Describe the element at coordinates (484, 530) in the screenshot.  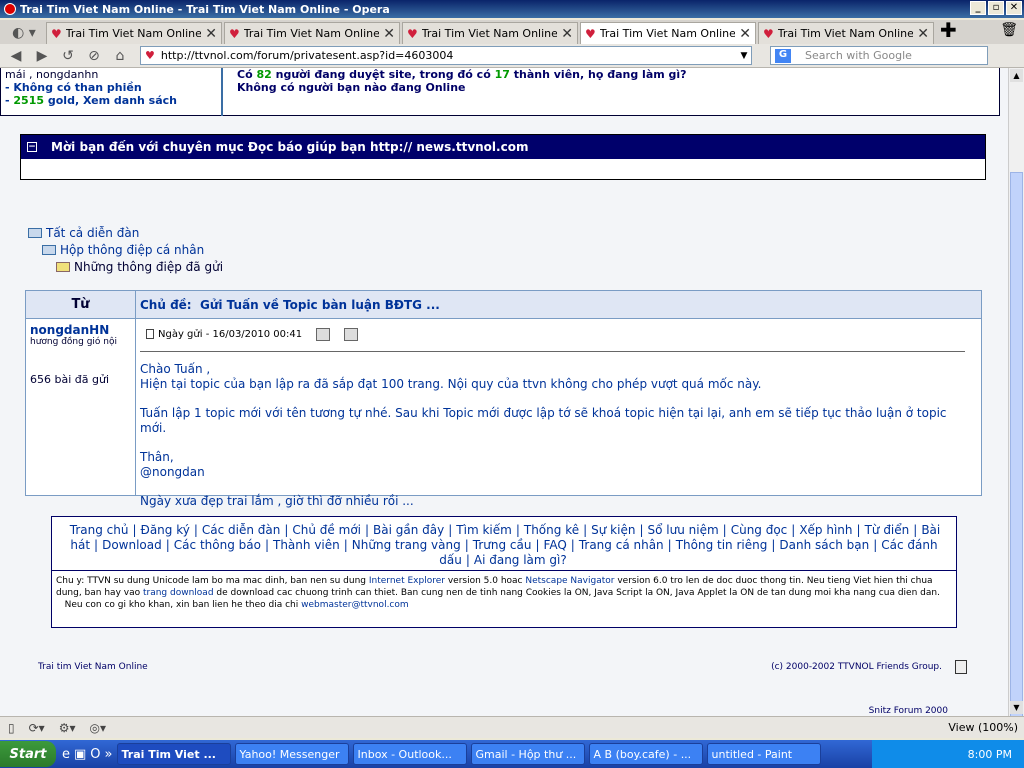
I see `footer-link: Tìm kiếm` at that location.